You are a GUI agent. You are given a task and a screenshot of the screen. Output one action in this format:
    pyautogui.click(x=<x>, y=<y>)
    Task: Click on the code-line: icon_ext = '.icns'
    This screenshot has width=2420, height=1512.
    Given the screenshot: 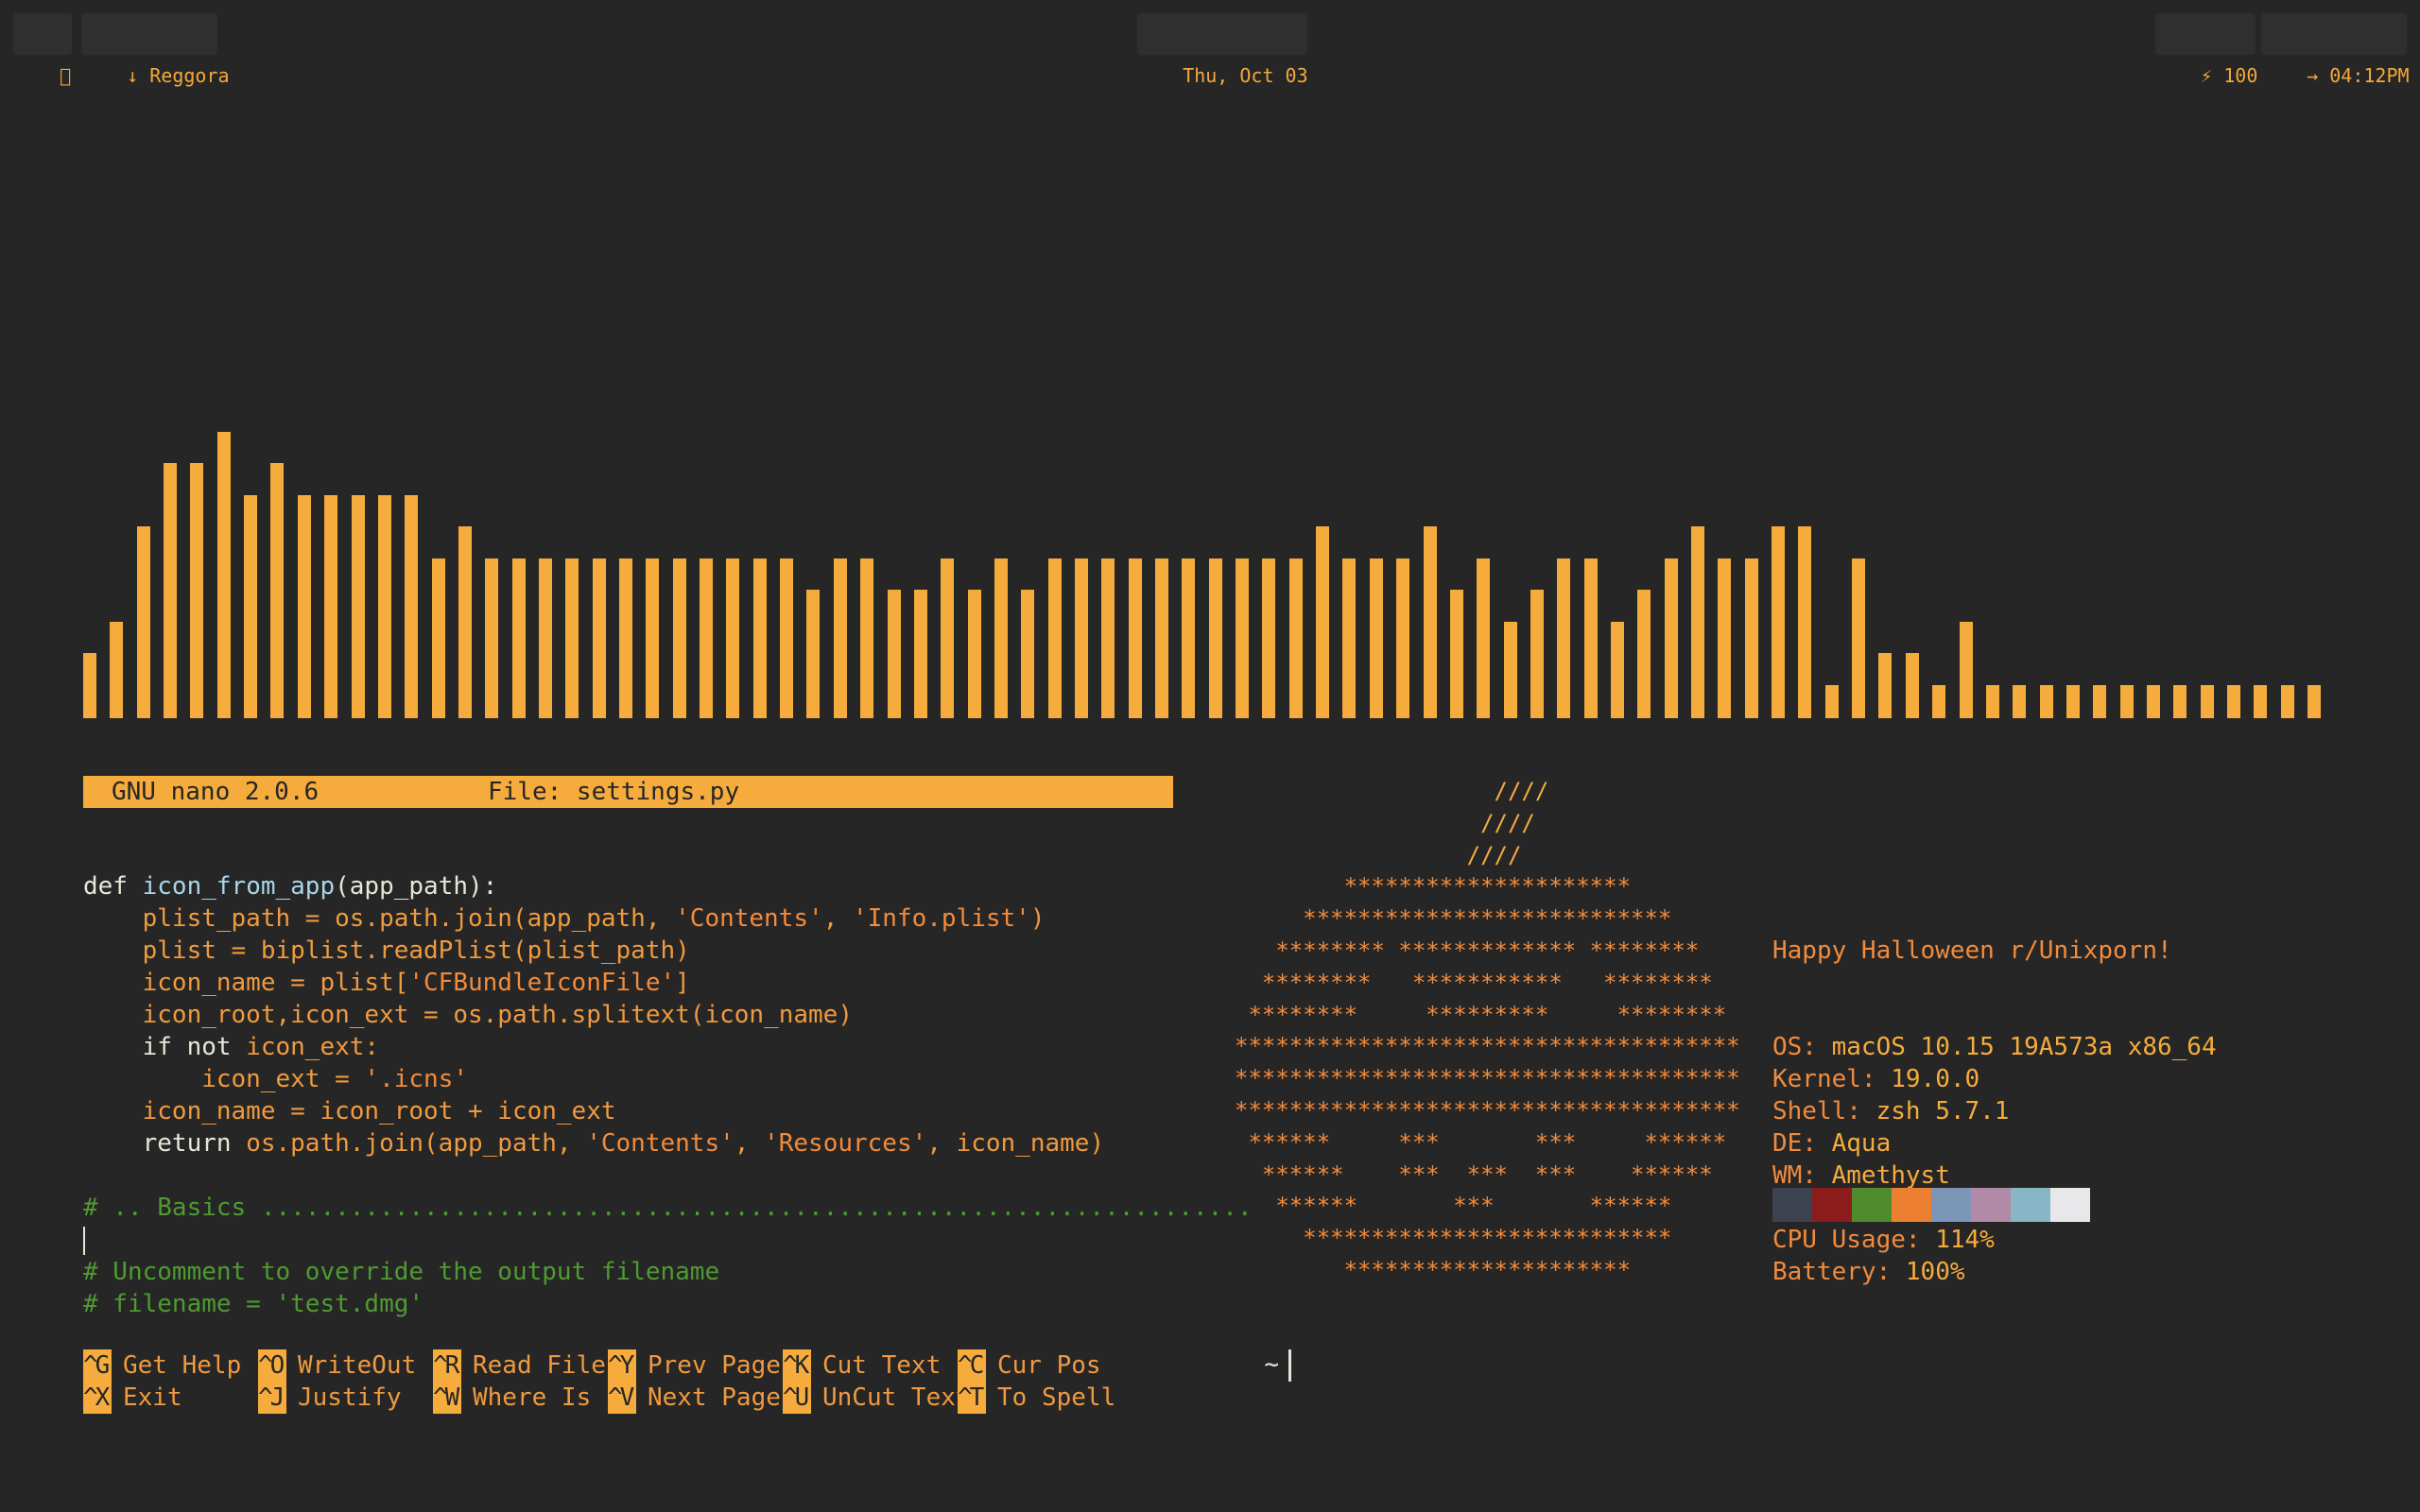 What is the action you would take?
    pyautogui.click(x=668, y=1079)
    